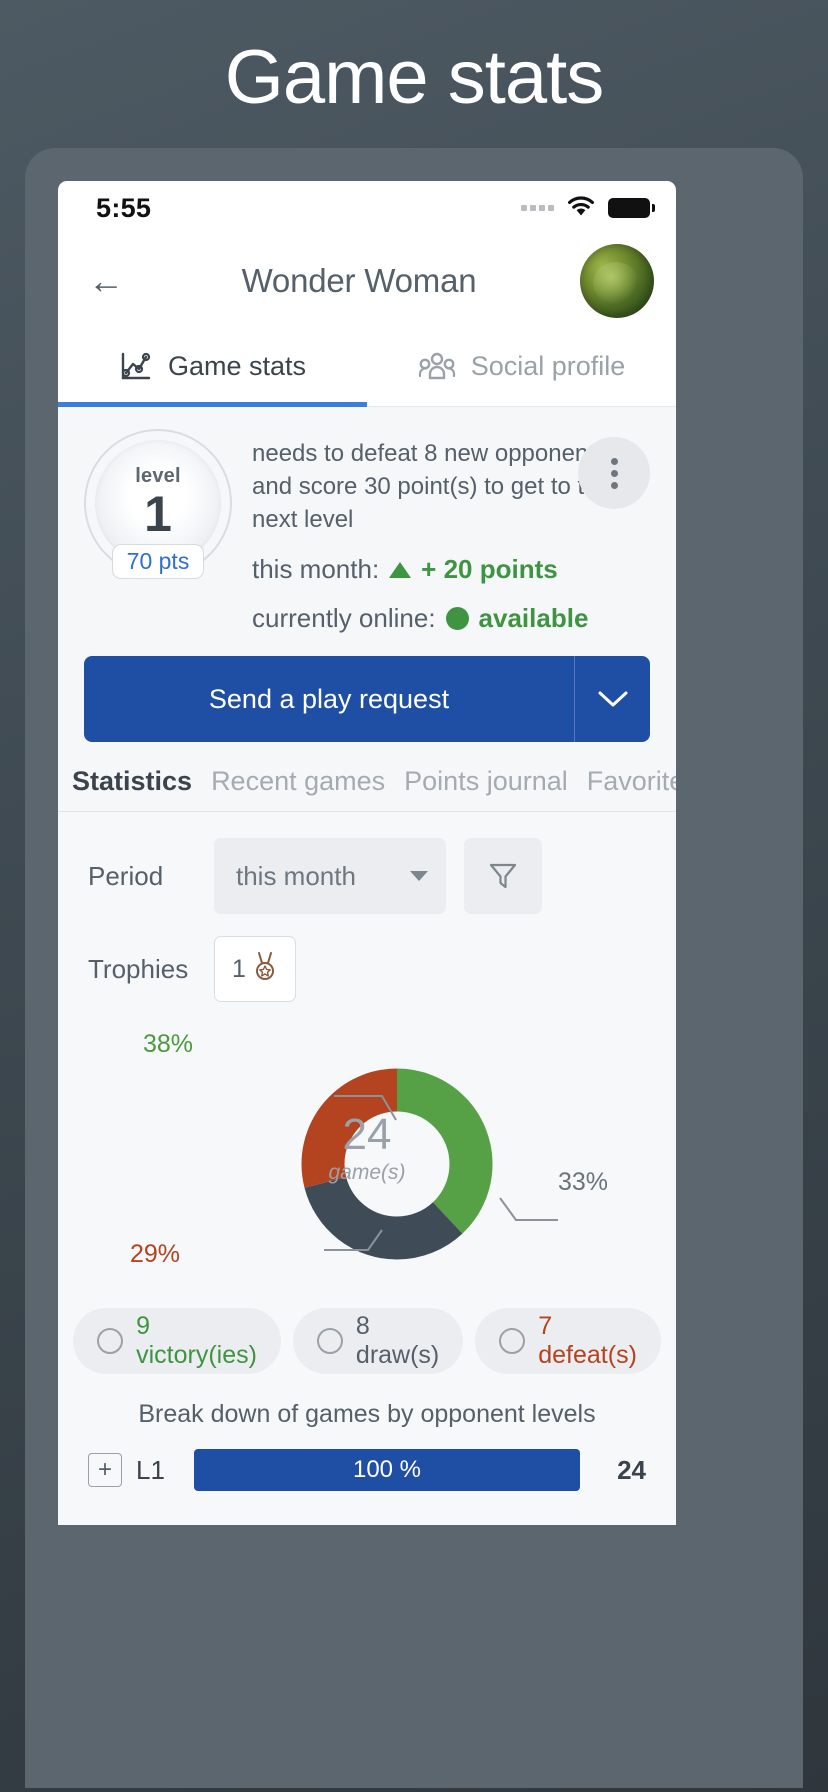  What do you see at coordinates (113, 281) in the screenshot?
I see `back-arrow-icon: ←` at bounding box center [113, 281].